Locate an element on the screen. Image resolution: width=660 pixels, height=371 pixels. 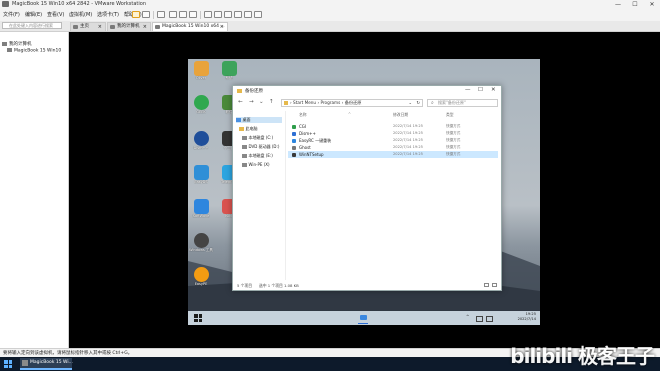
unity-icon is located at coordinates (238, 14).